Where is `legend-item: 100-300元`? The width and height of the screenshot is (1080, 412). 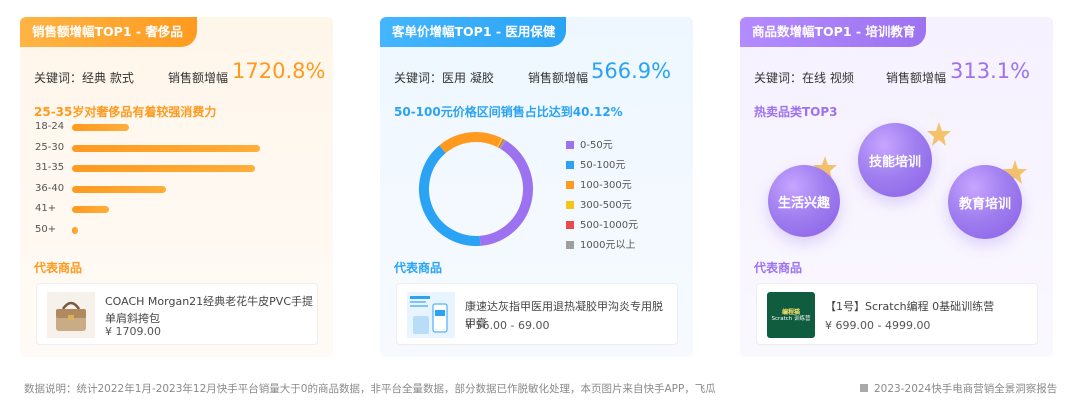
legend-item: 100-300元 is located at coordinates (599, 183).